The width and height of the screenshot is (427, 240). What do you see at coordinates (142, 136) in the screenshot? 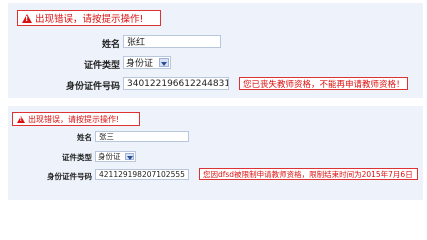
I see `name-field: 张三` at bounding box center [142, 136].